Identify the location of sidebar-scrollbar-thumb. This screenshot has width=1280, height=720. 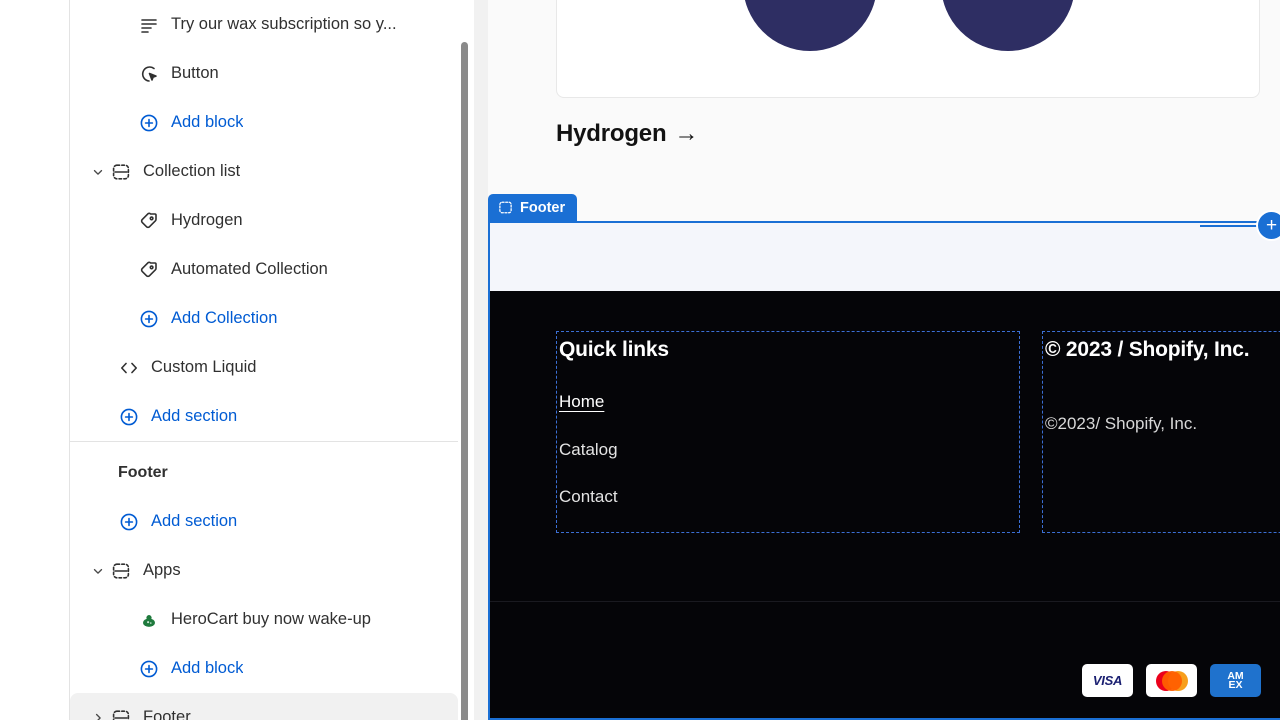
(464, 381).